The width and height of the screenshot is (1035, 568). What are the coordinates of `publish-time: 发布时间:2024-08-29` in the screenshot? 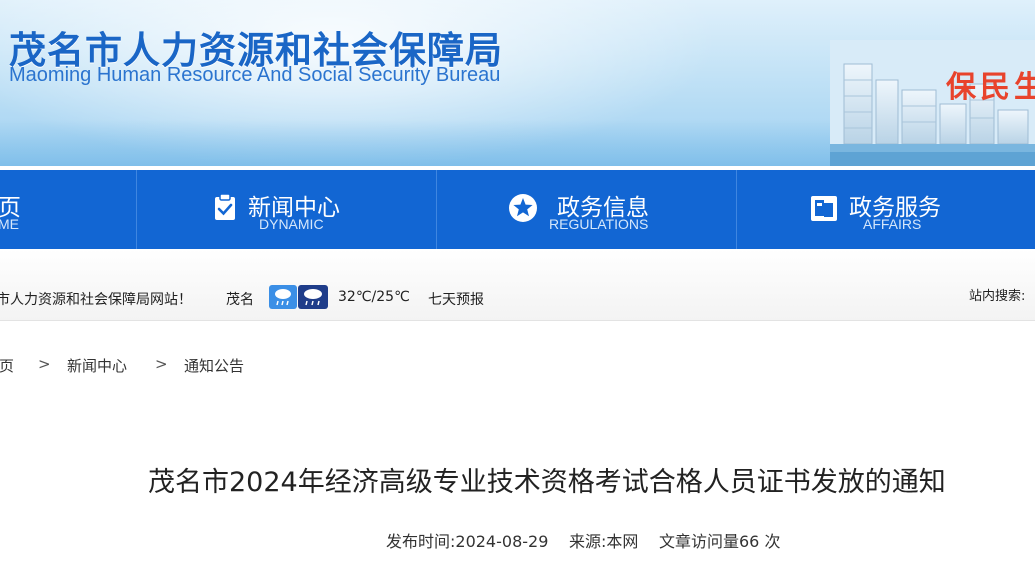 It's located at (467, 541).